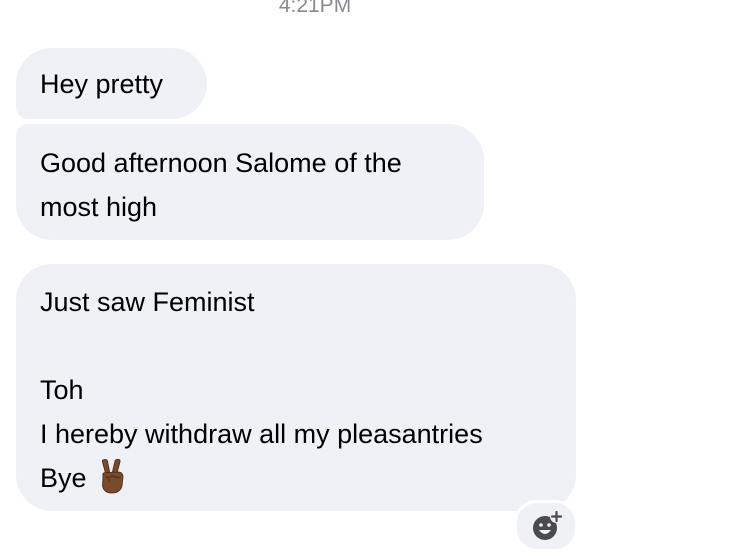 The height and width of the screenshot is (557, 730). I want to click on message-text: most high, so click(99, 207).